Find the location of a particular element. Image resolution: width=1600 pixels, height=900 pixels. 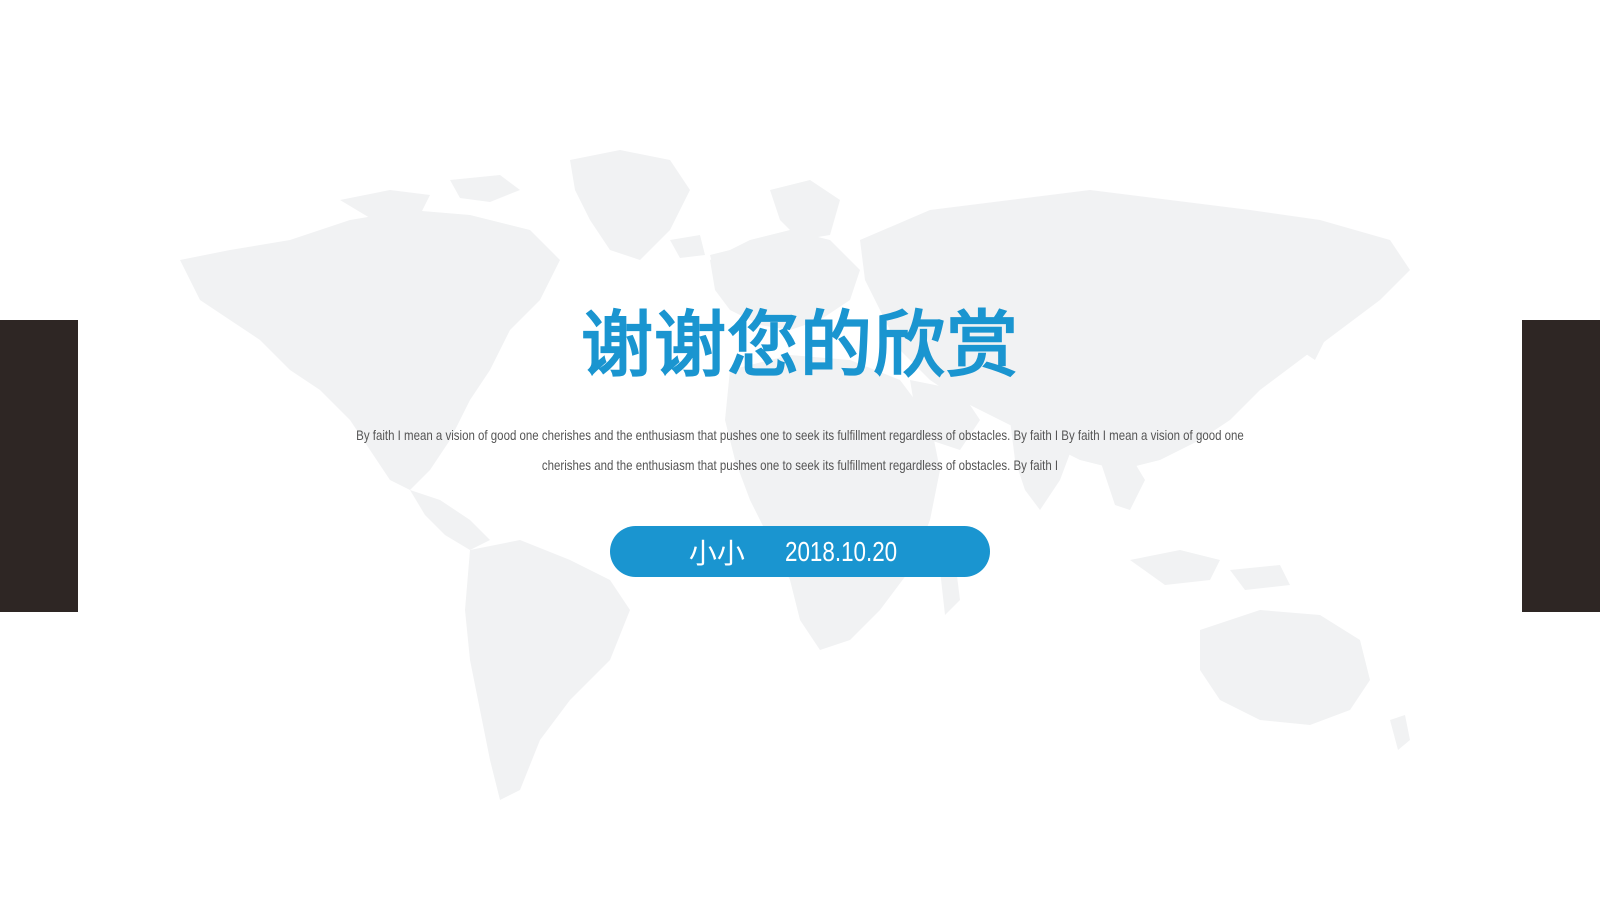

slide-title: 谢谢您的欣赏 is located at coordinates (799, 345).